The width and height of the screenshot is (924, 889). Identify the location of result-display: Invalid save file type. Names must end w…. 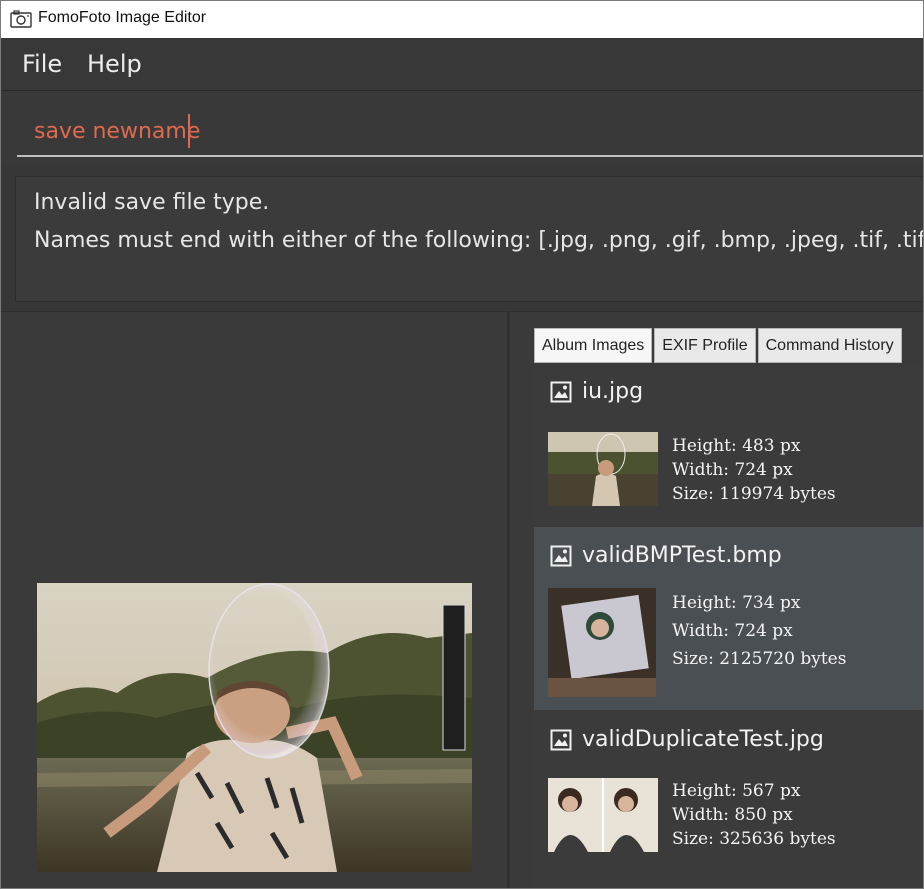
(469, 239).